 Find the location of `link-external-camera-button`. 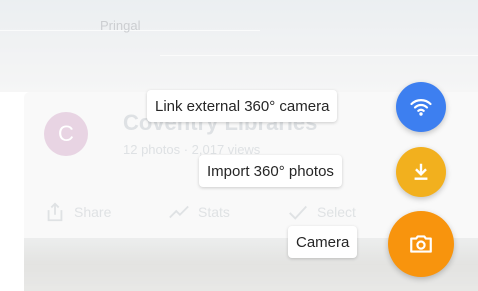

link-external-camera-button is located at coordinates (421, 107).